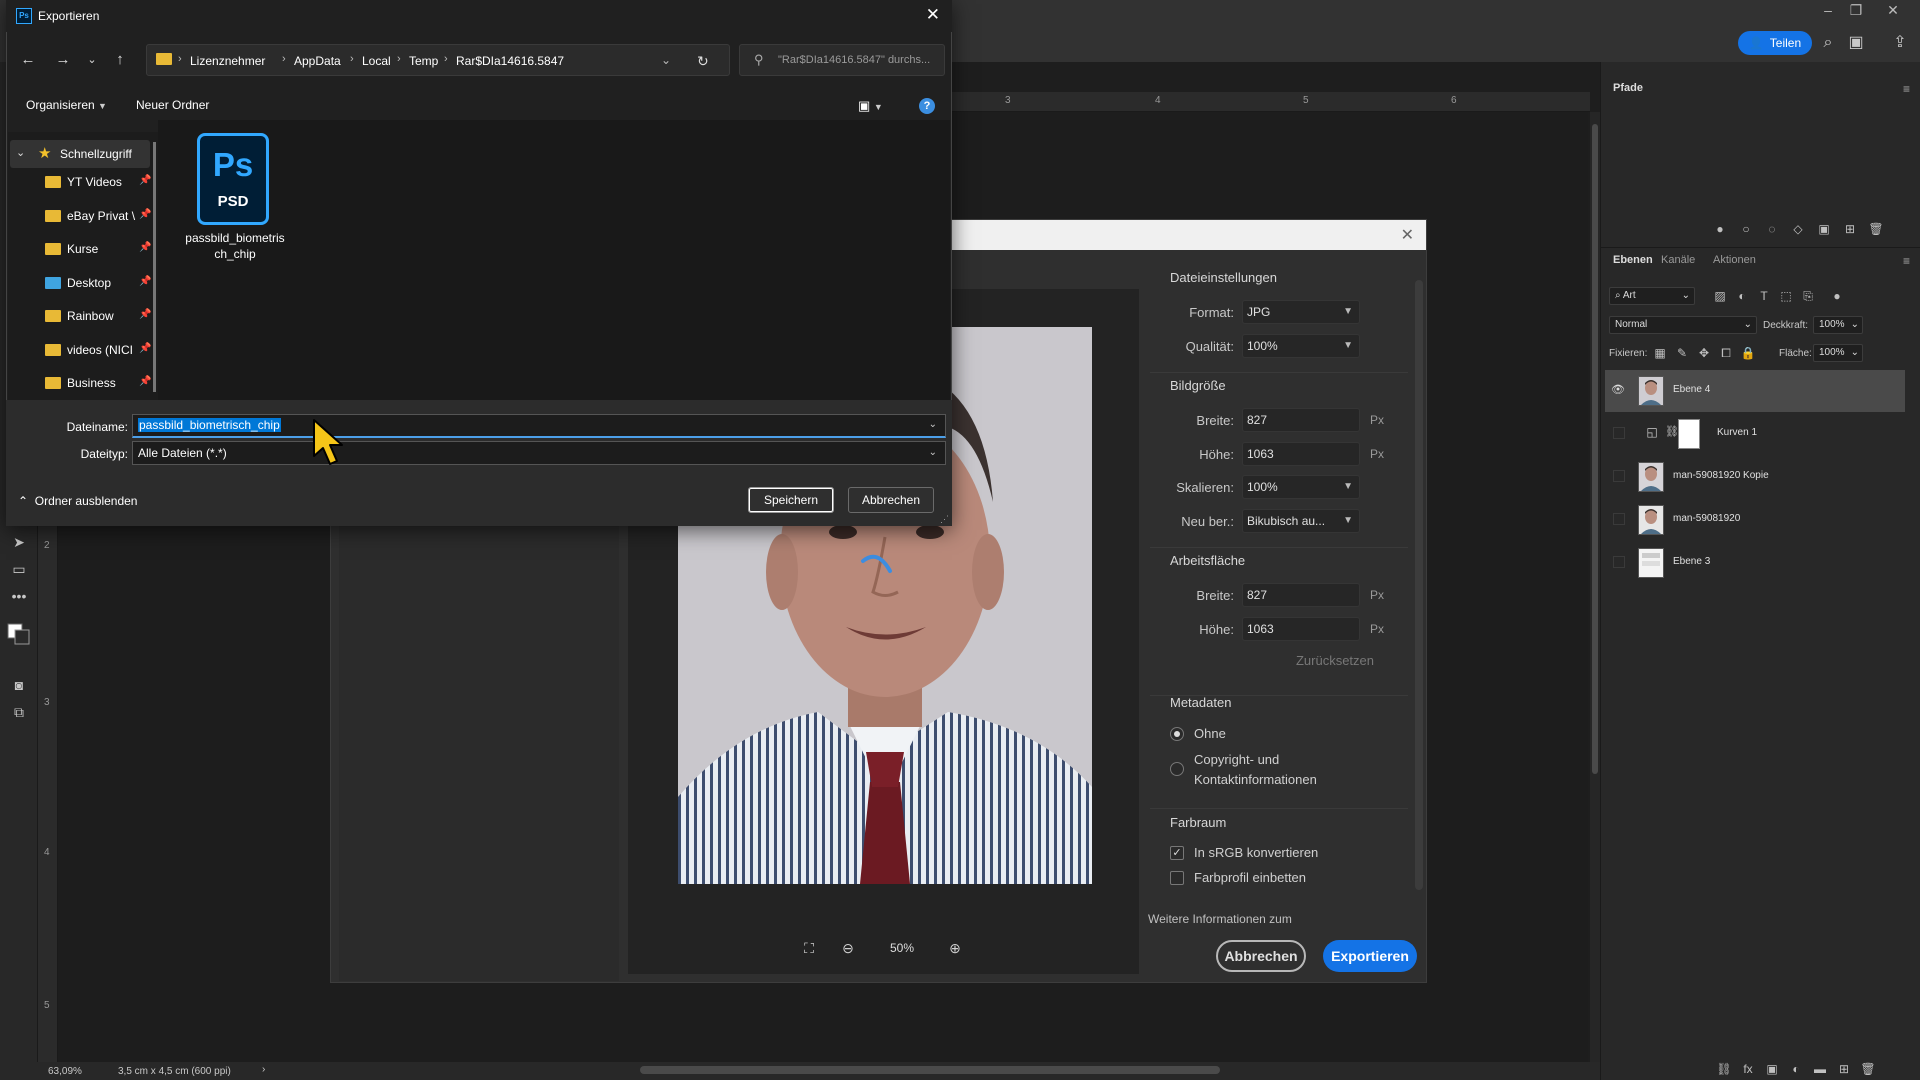 The image size is (1920, 1080). What do you see at coordinates (1844, 1069) in the screenshot?
I see `new-layer-icon: ⊞` at bounding box center [1844, 1069].